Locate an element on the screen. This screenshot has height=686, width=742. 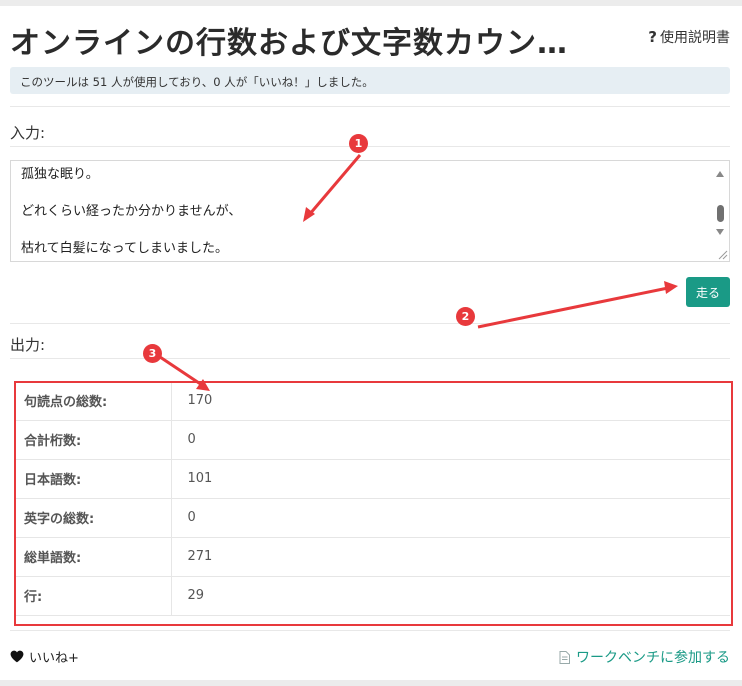
result-value: 29 is located at coordinates (450, 596).